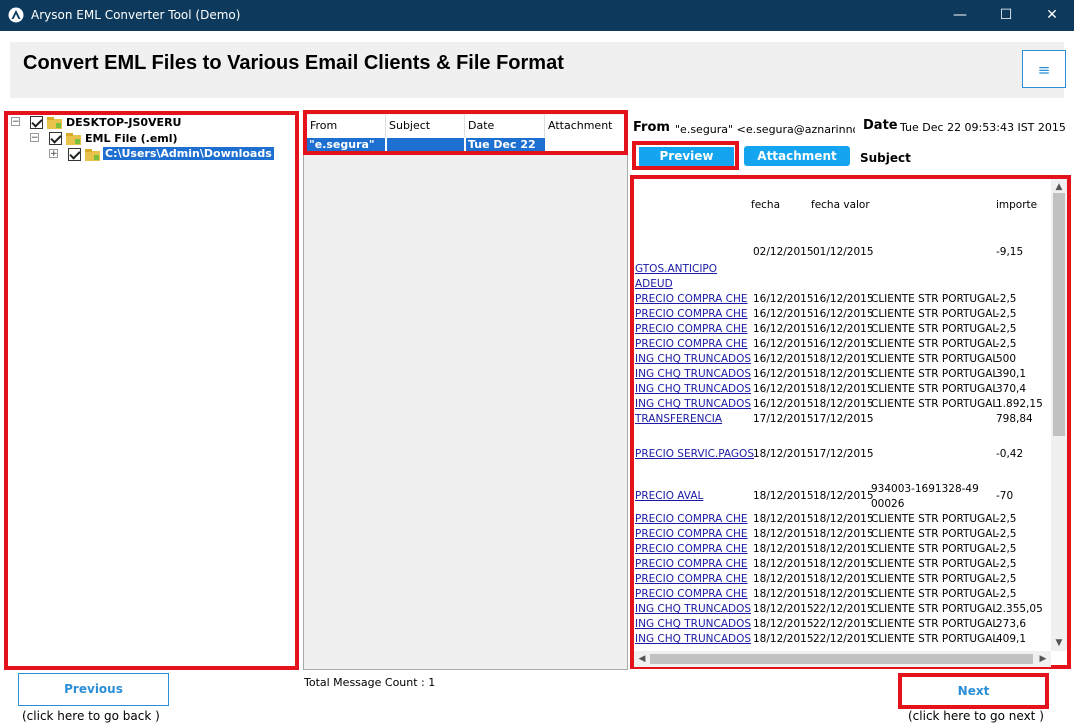 Image resolution: width=1074 pixels, height=727 pixels. What do you see at coordinates (1011, 389) in the screenshot?
I see `cell-importe: 370,4` at bounding box center [1011, 389].